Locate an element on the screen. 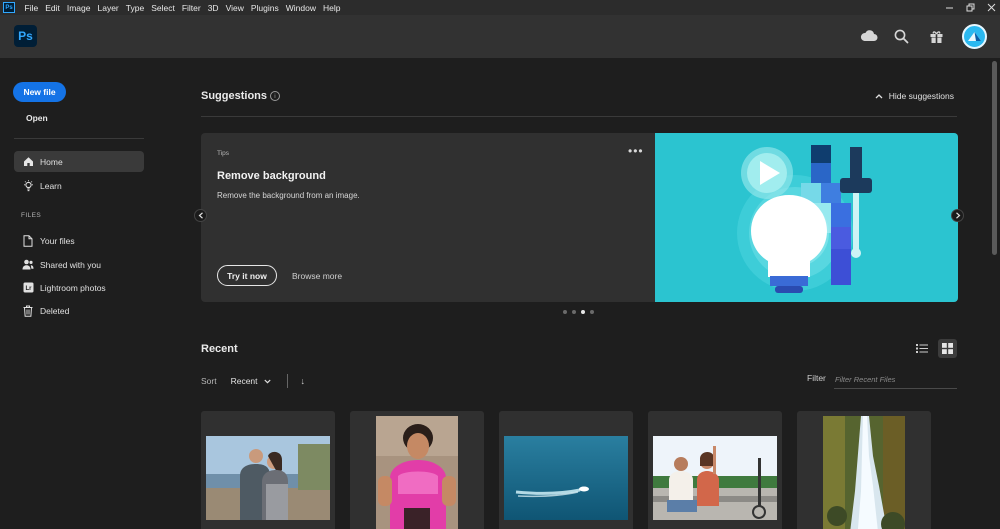 The width and height of the screenshot is (1000, 529). sidebar-item-shared: Shared with you is located at coordinates (79, 264).